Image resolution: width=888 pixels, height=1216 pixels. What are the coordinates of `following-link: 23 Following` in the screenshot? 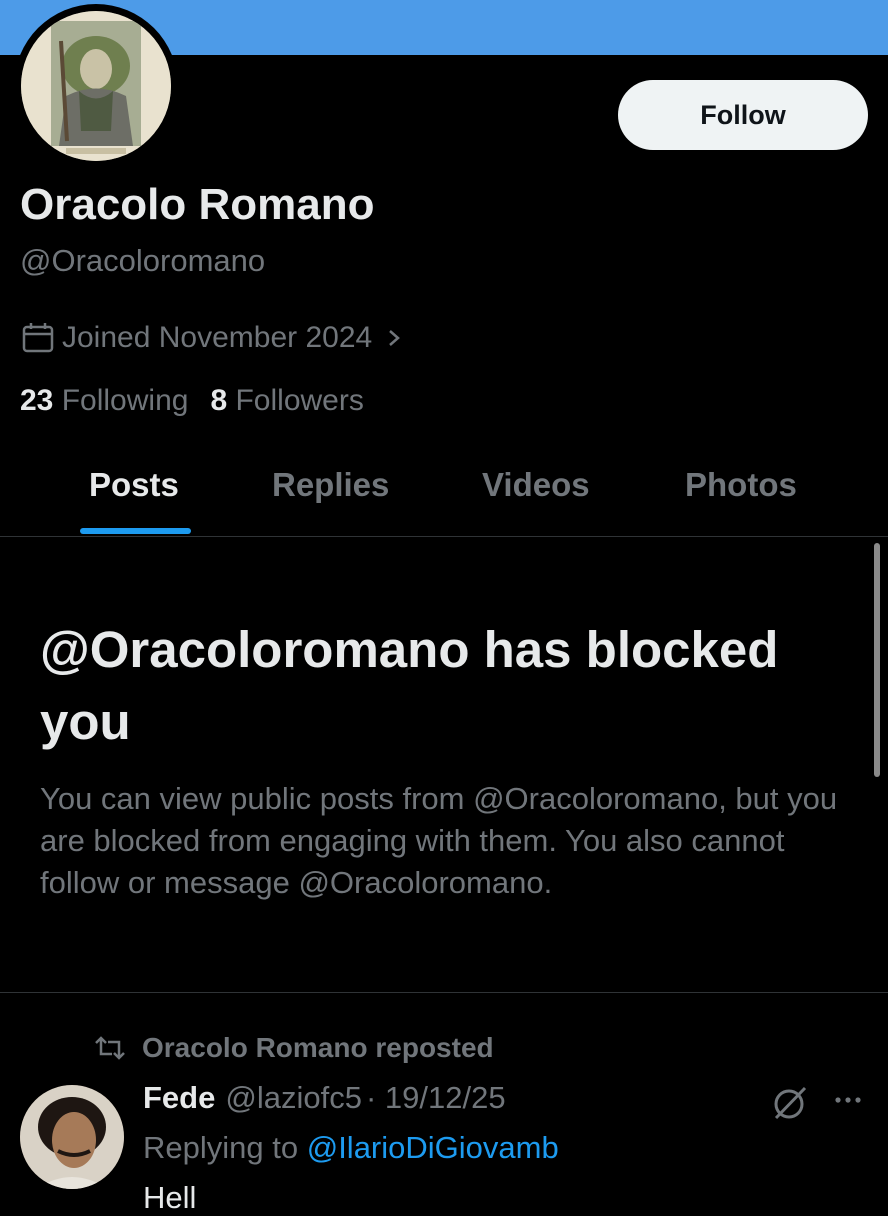 It's located at (104, 401).